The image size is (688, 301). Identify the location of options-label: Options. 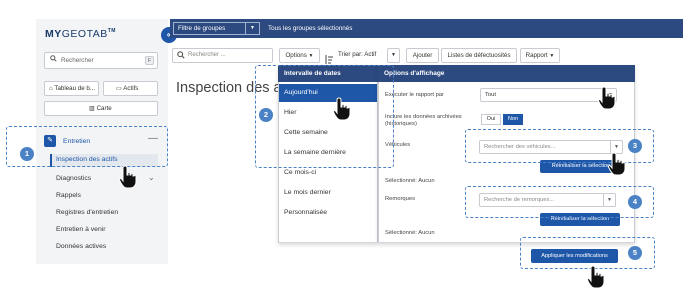
(296, 55).